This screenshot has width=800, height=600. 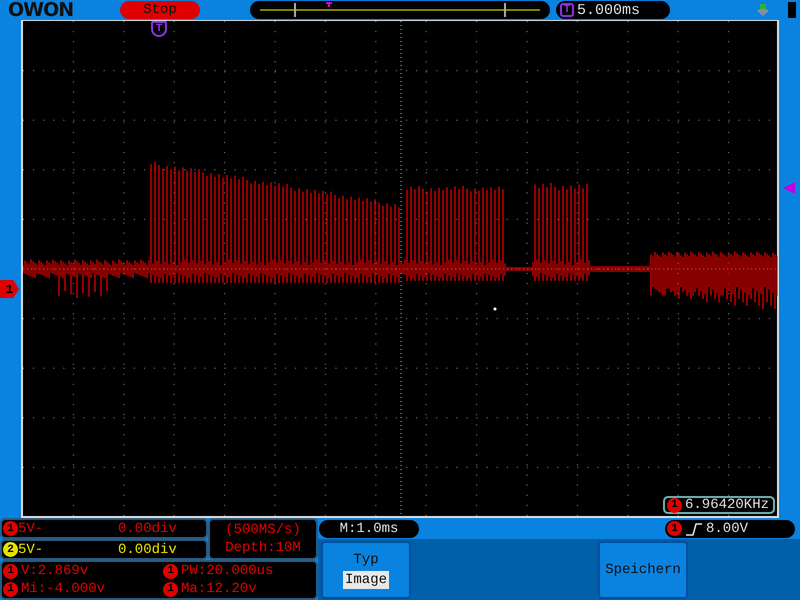 I want to click on channel-marker: 1, so click(x=9, y=289).